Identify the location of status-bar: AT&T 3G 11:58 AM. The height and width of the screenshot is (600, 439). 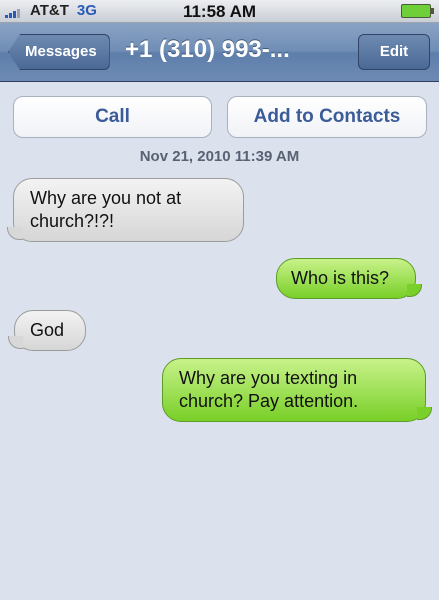
(219, 11).